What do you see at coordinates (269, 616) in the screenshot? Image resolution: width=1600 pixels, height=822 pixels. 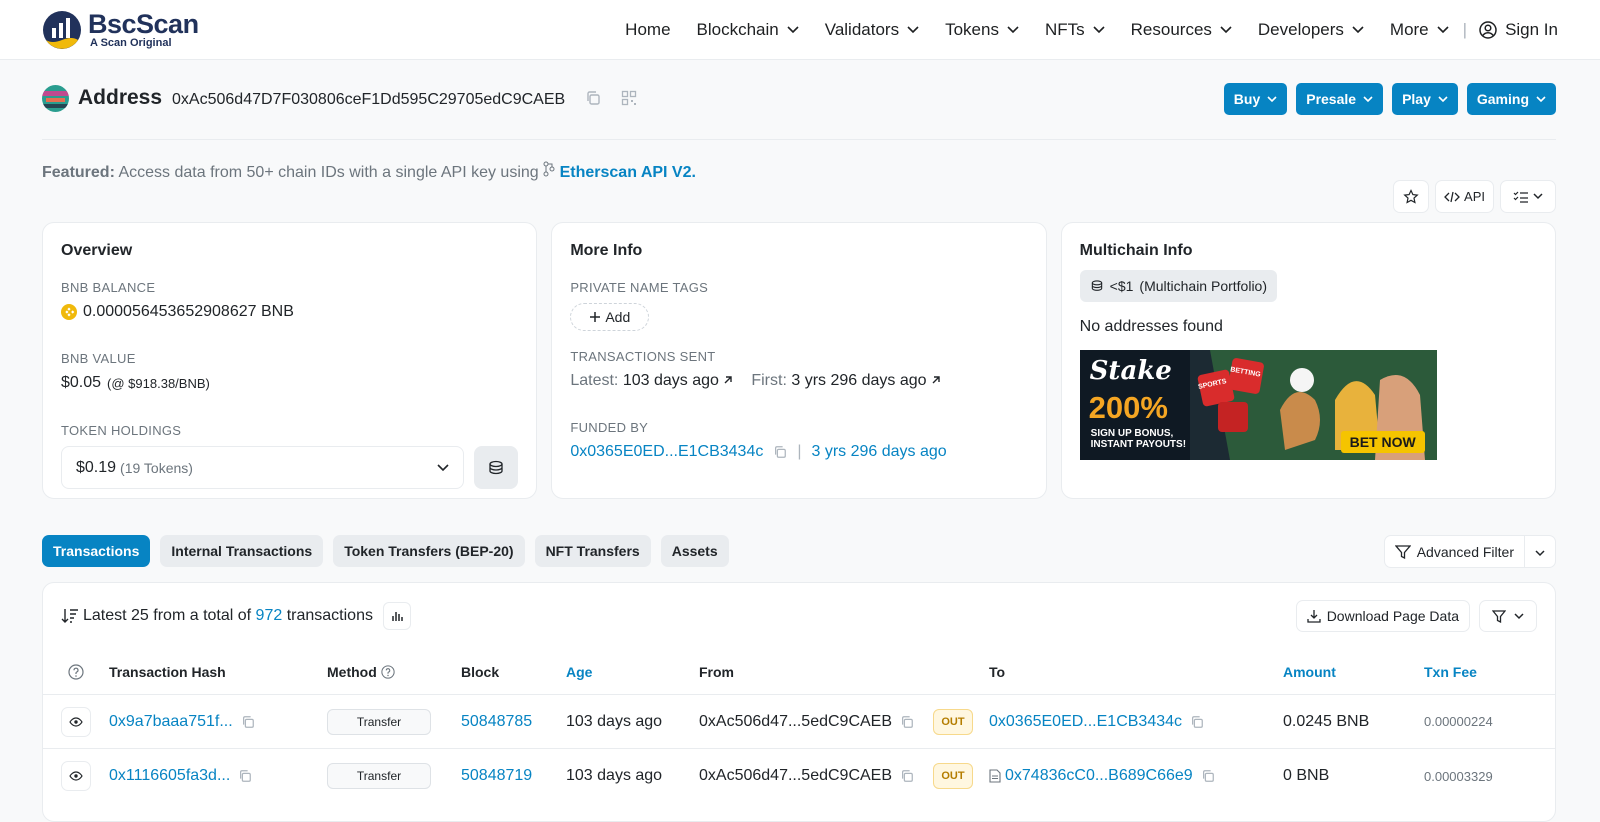 I see `tx-total-count: 972` at bounding box center [269, 616].